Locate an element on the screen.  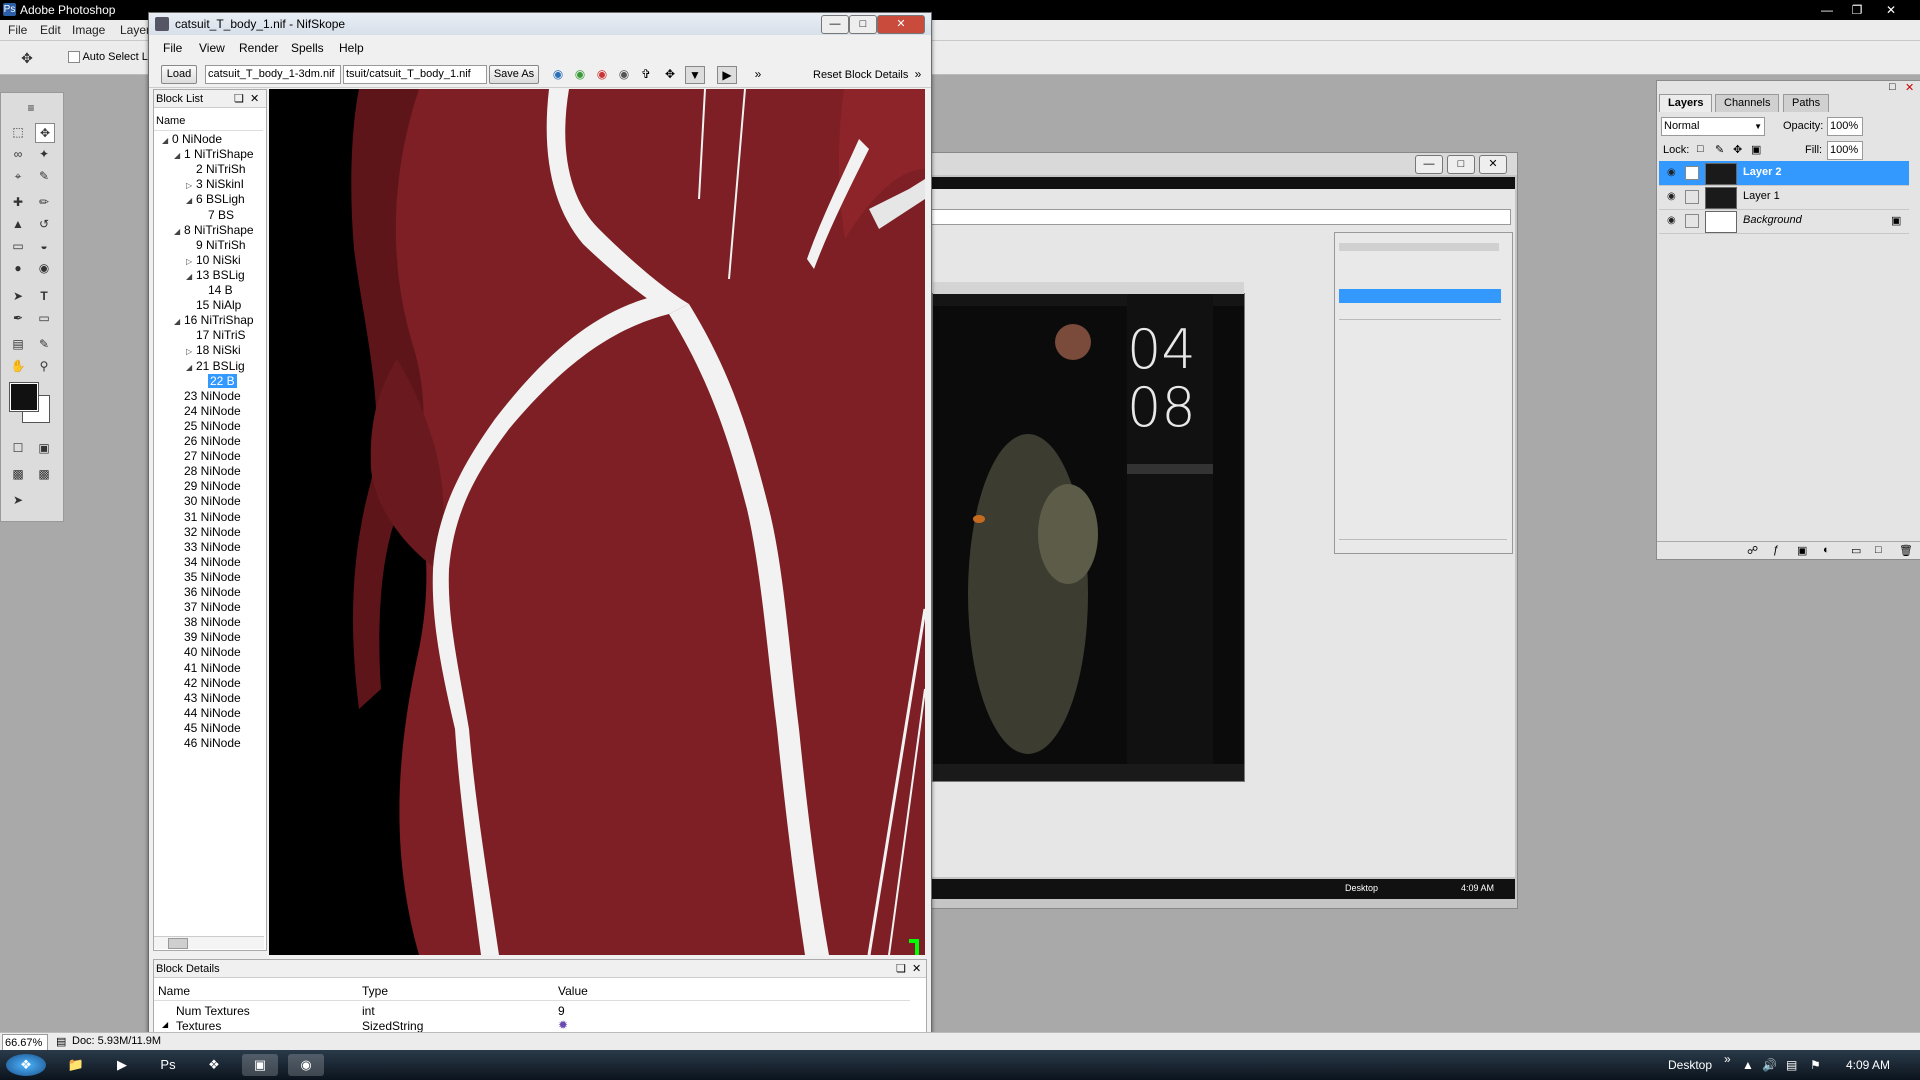
tray-arrow-icon: ▲ is located at coordinates (1748, 1065).